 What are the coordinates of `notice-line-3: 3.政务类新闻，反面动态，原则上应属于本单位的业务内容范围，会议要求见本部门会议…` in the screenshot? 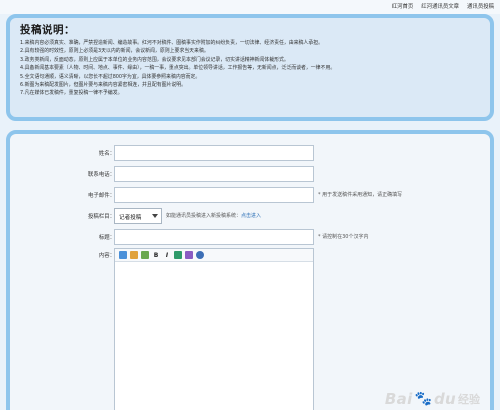 It's located at (154, 59).